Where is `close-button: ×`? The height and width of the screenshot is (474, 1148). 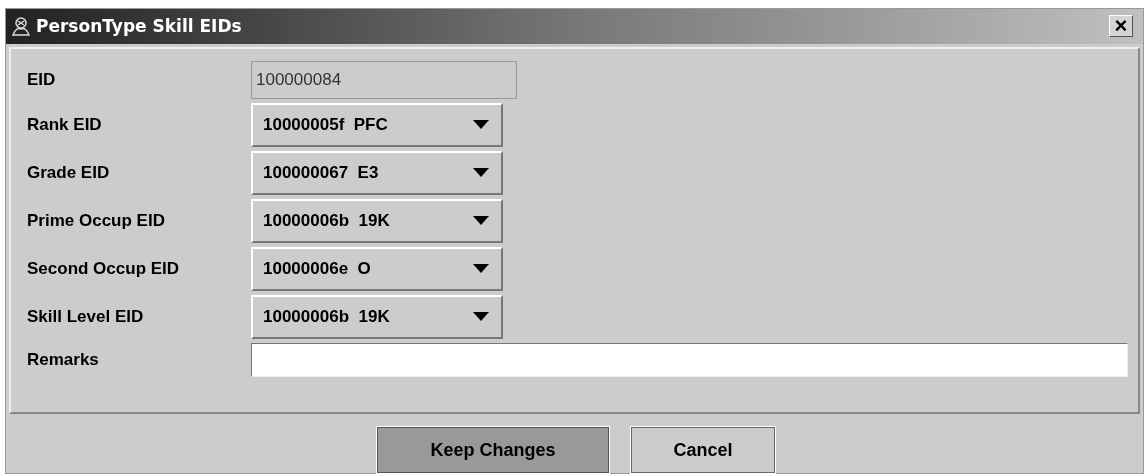
close-button: × is located at coordinates (1121, 26).